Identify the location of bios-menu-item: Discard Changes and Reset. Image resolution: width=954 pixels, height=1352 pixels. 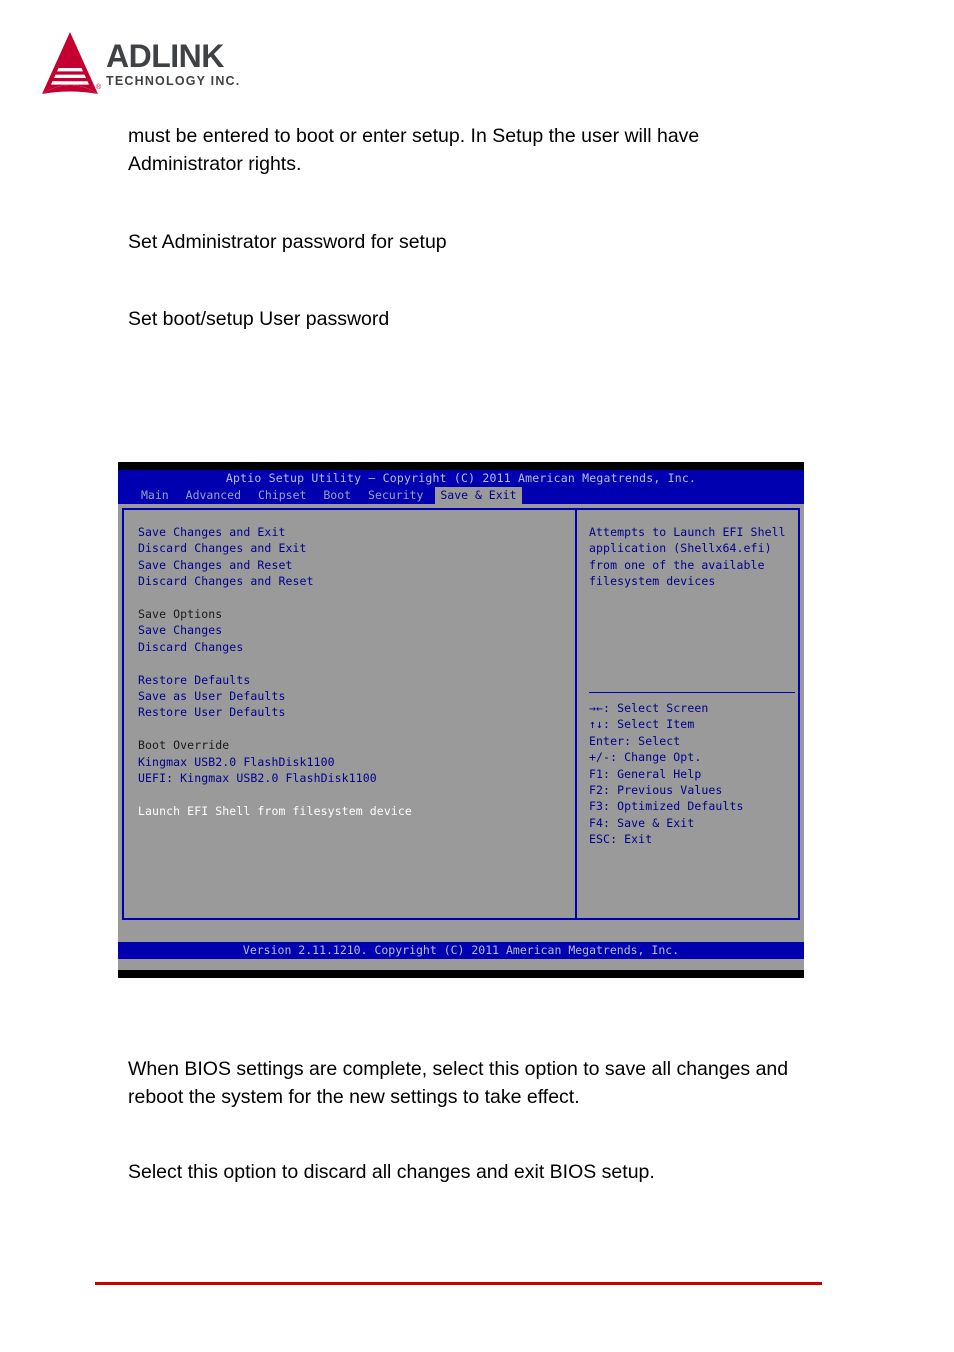
(354, 581).